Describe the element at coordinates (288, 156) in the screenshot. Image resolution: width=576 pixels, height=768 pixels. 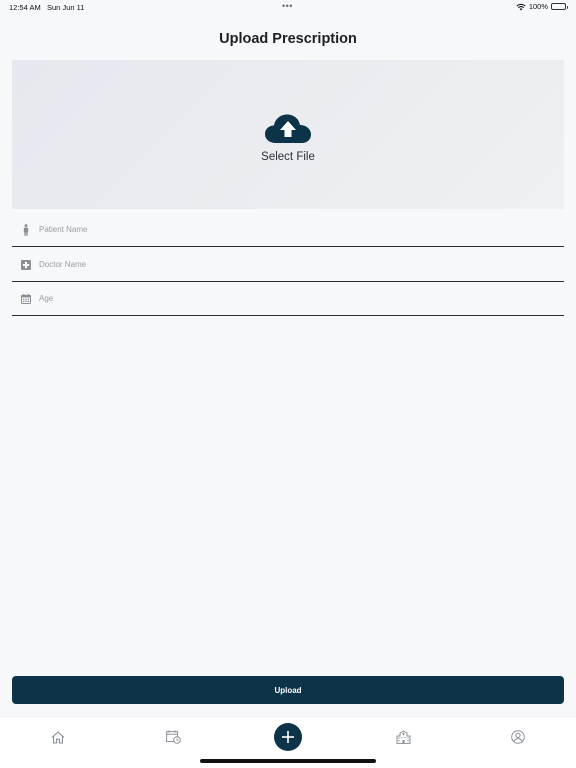
I see `select-file-label: Select File` at that location.